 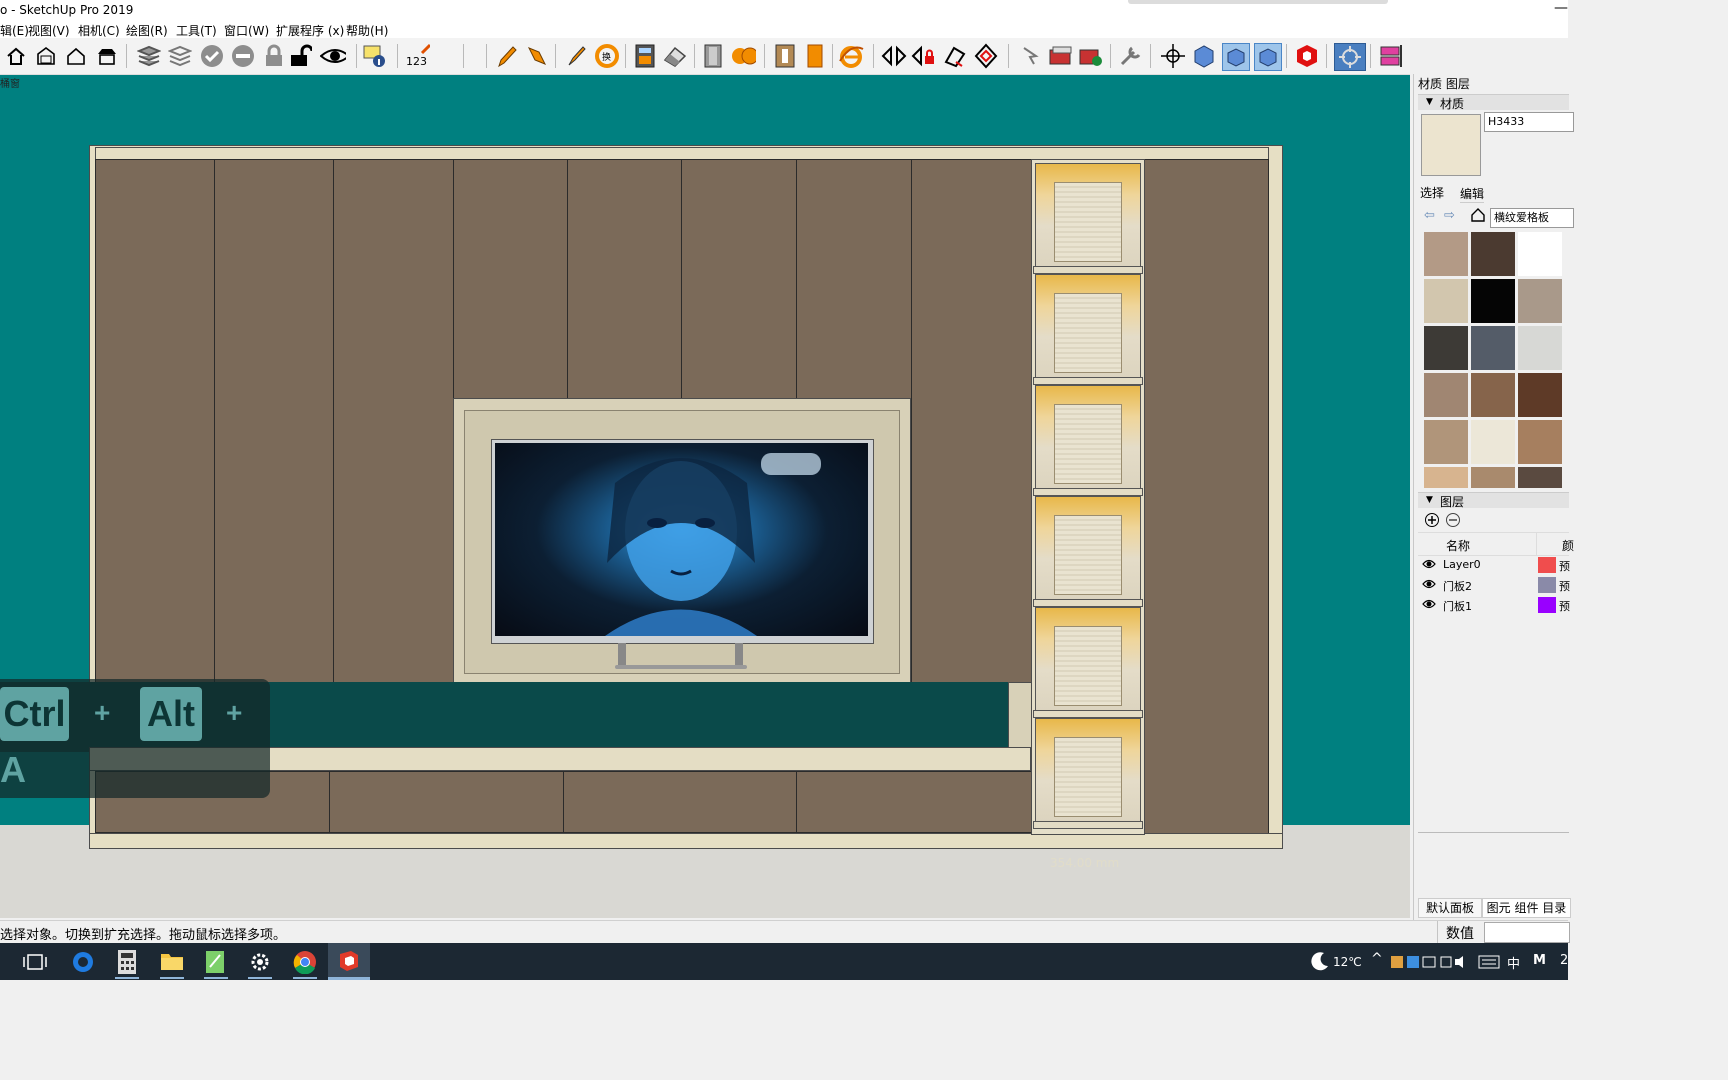 What do you see at coordinates (924, 56) in the screenshot?
I see `lock-arrow-icon` at bounding box center [924, 56].